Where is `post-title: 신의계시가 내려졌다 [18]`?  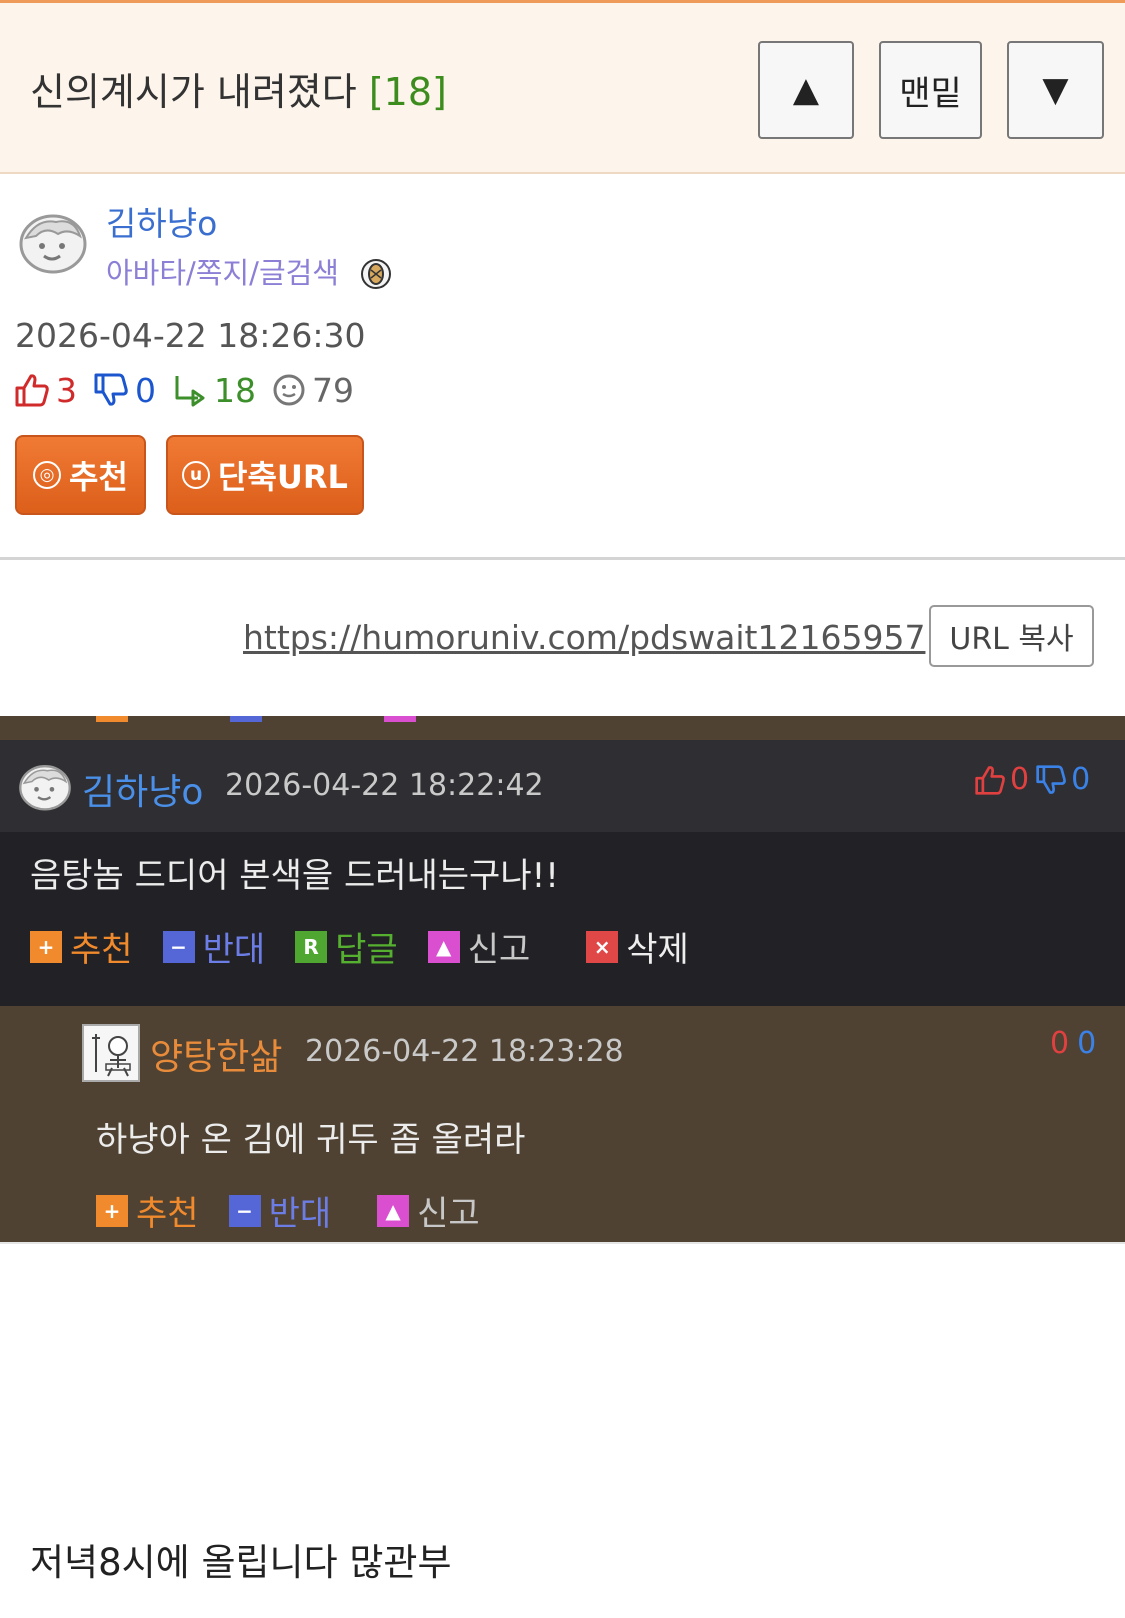 post-title: 신의계시가 내려졌다 [18] is located at coordinates (238, 88).